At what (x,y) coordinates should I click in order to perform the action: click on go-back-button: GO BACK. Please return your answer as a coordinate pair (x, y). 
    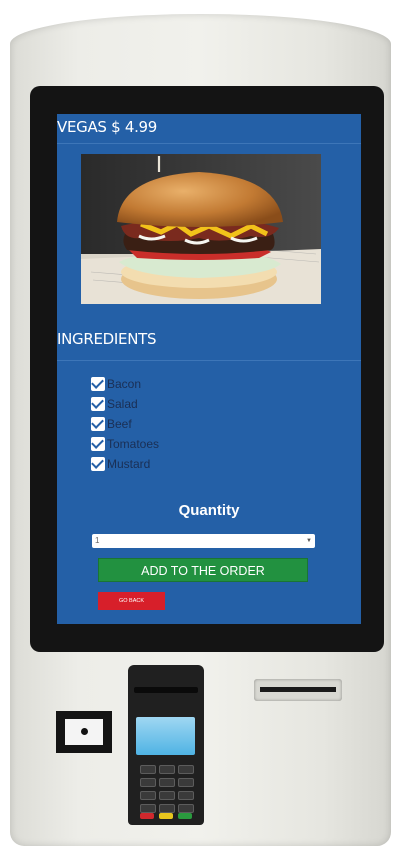
    Looking at the image, I should click on (131, 601).